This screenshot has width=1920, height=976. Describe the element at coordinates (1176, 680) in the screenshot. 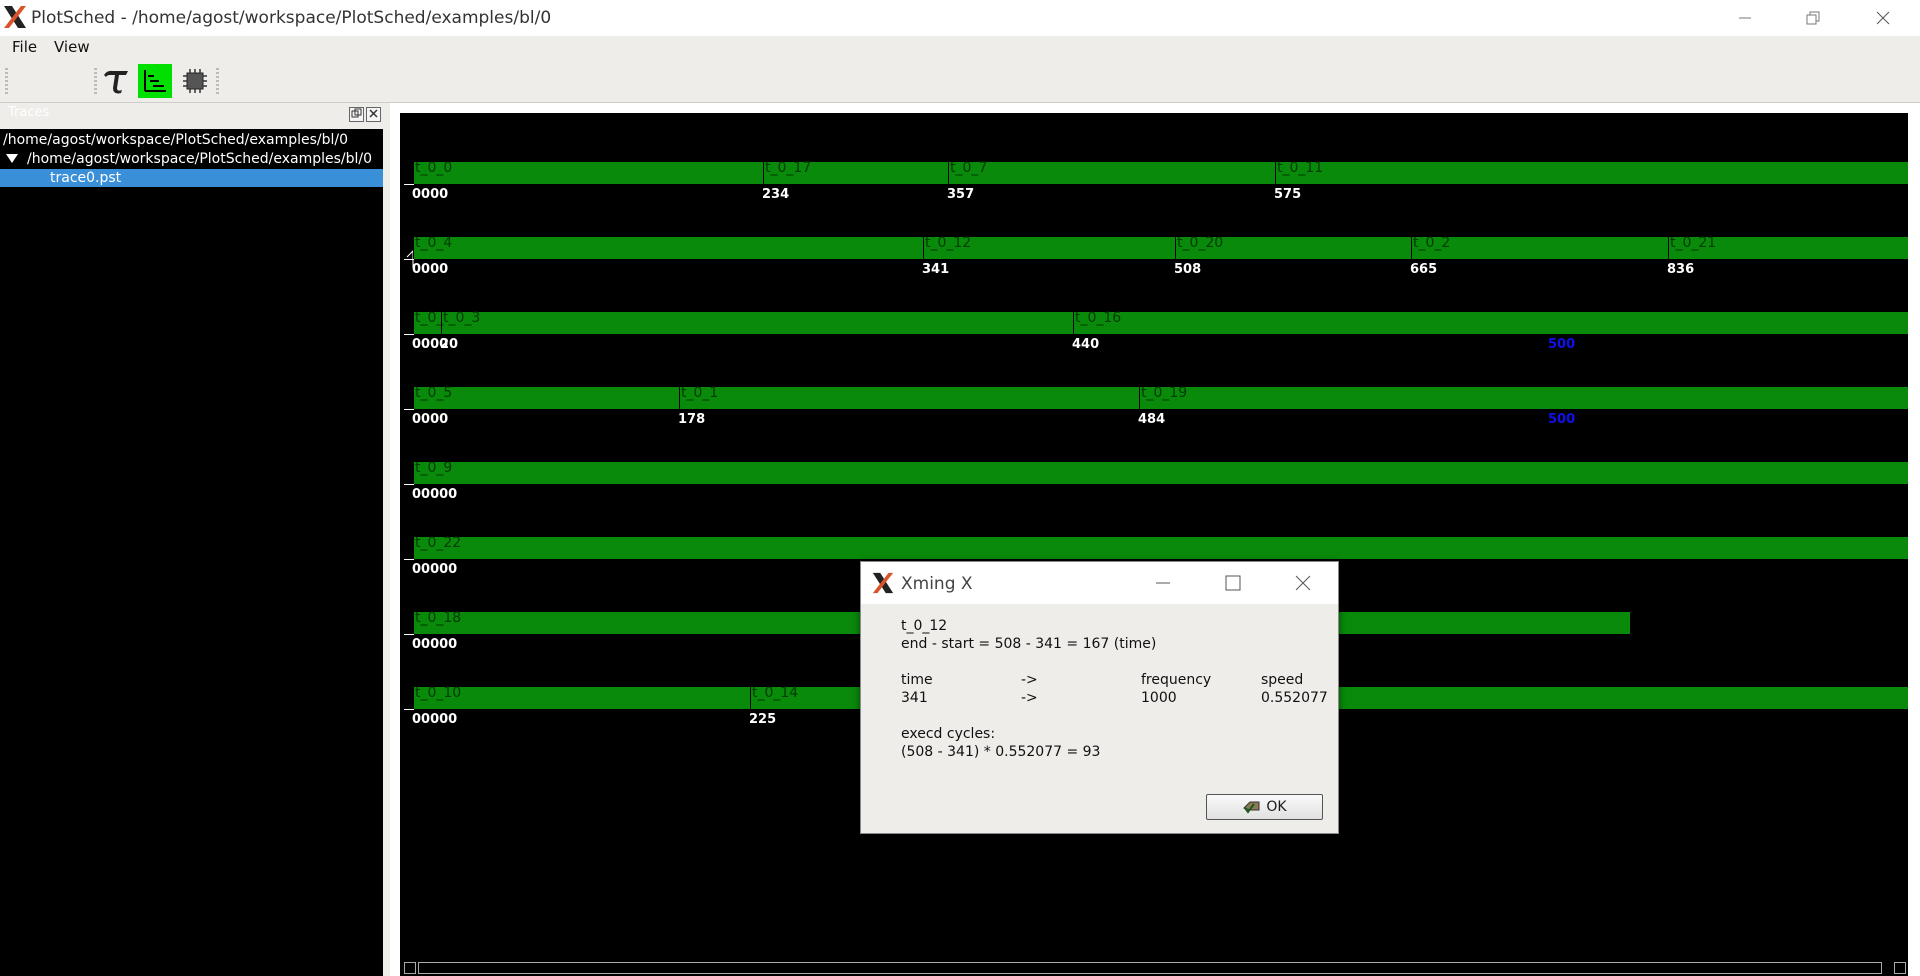

I see `header-frequency: frequency` at that location.